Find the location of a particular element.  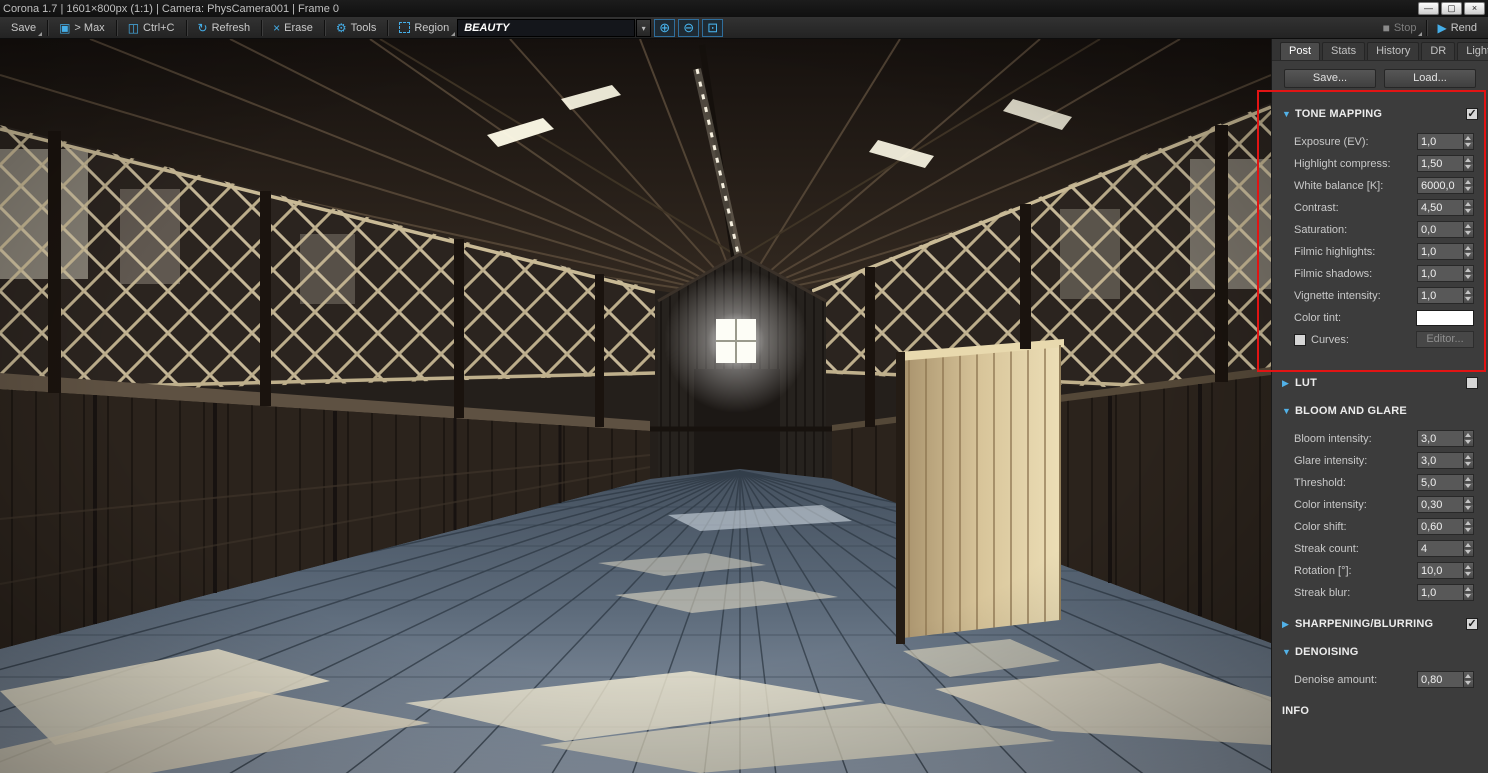

saturation-spinner is located at coordinates (1468, 229).